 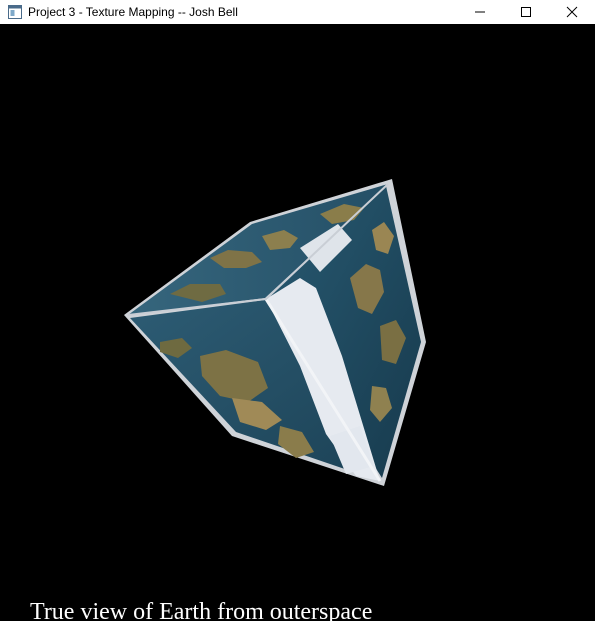 I want to click on window-title: Project 3 - Texture Mapping -- Josh Bell, so click(x=133, y=12).